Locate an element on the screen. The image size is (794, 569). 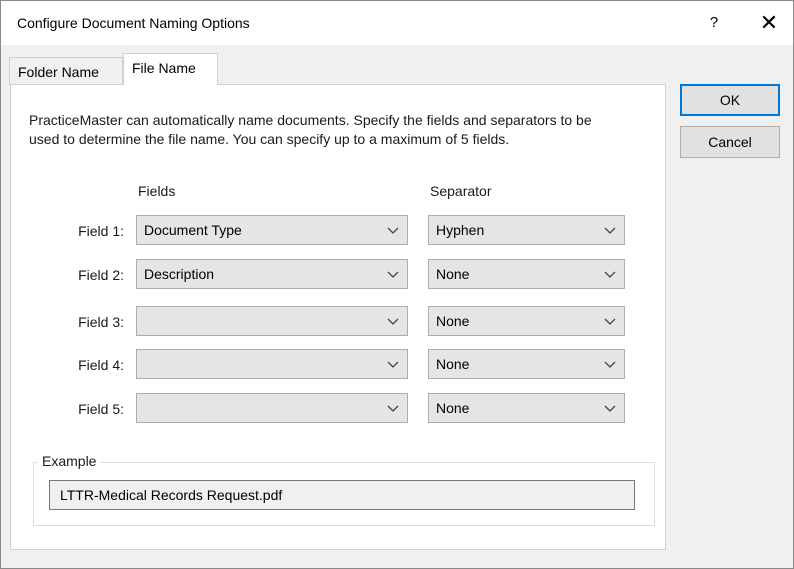
separator-2-value: None is located at coordinates (453, 274).